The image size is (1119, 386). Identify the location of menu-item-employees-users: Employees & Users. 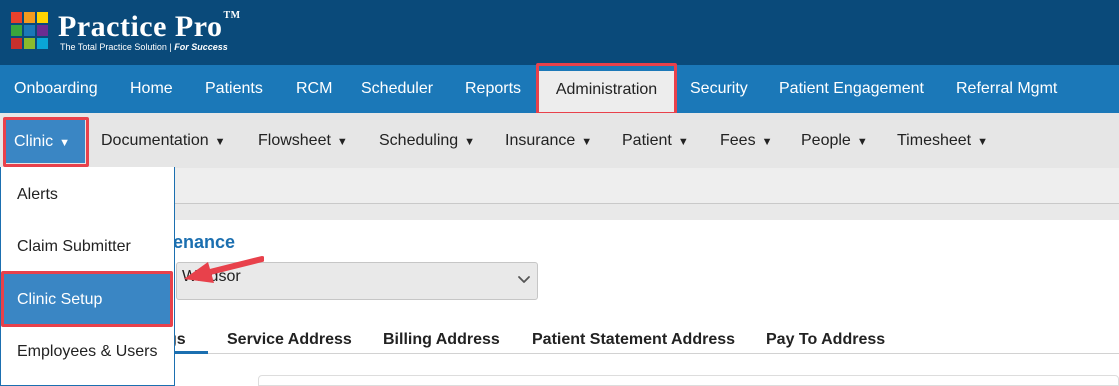
(87, 352).